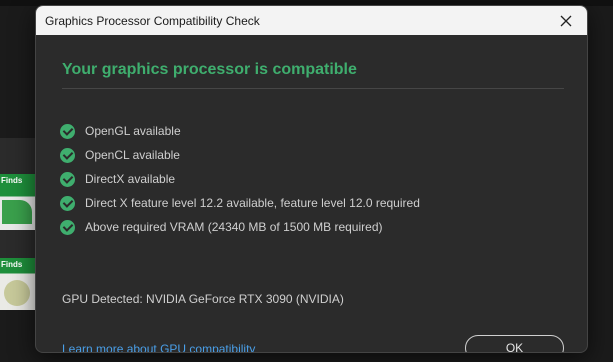 Image resolution: width=613 pixels, height=362 pixels. What do you see at coordinates (209, 69) in the screenshot?
I see `compatibility-heading: Your graphics processor is compatible` at bounding box center [209, 69].